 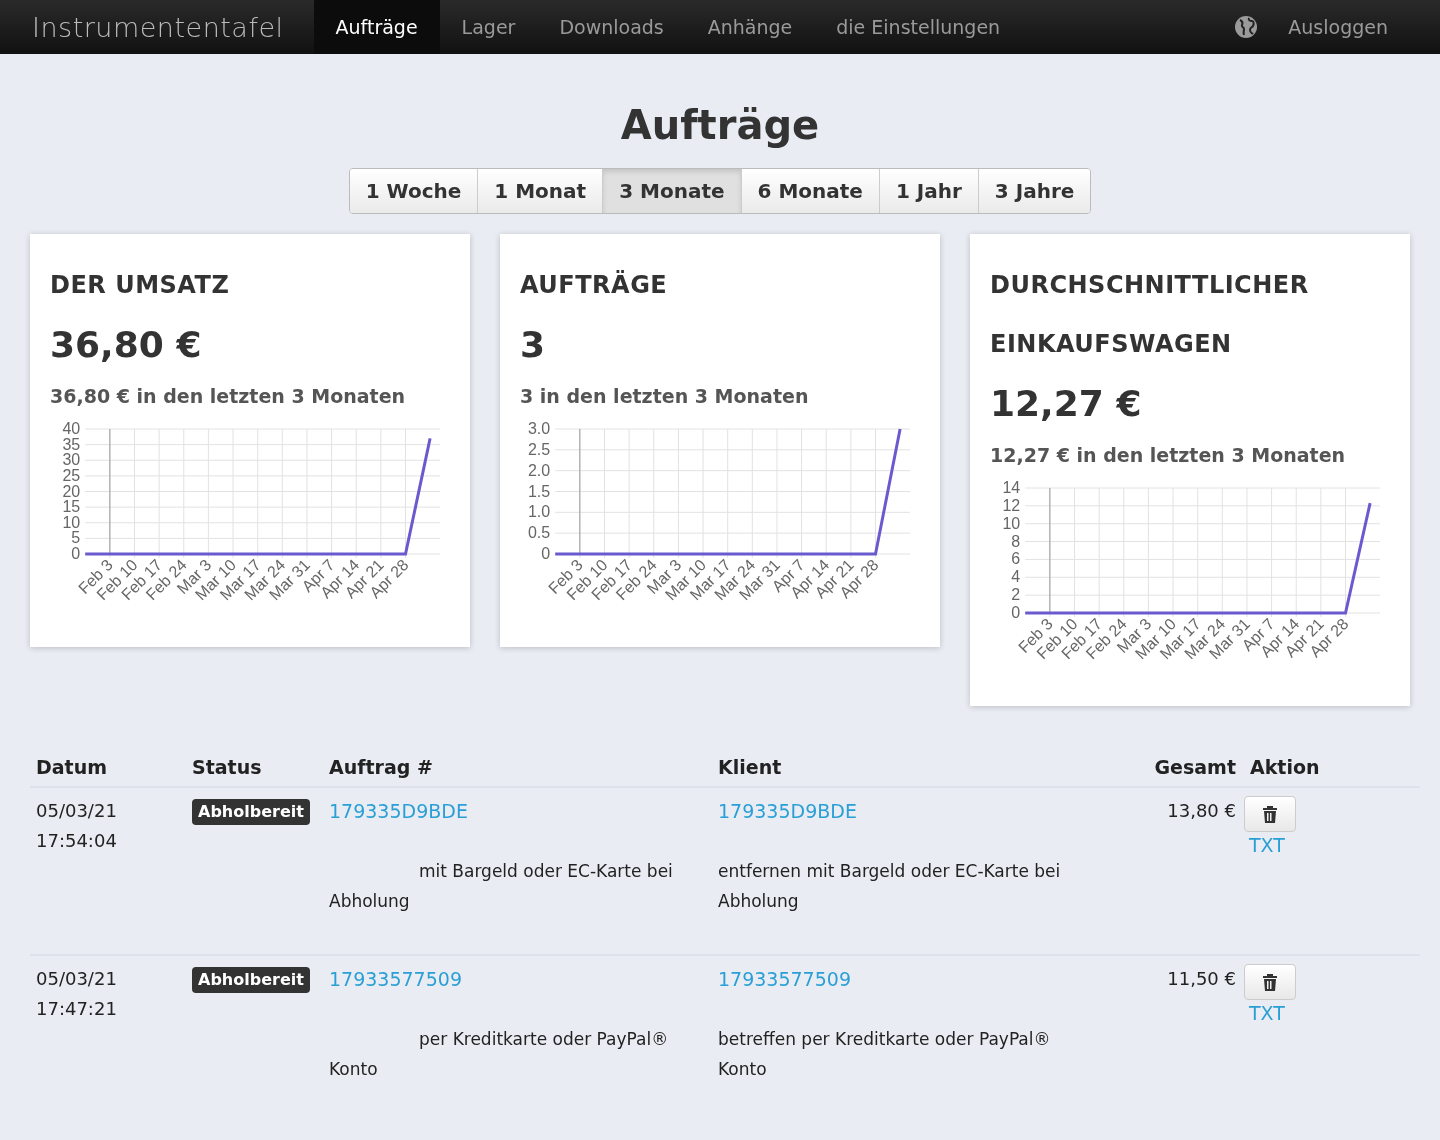 I want to click on card-title: DURCHSCHNITTLICHER EINKAUFSWAGEN, so click(x=1150, y=315).